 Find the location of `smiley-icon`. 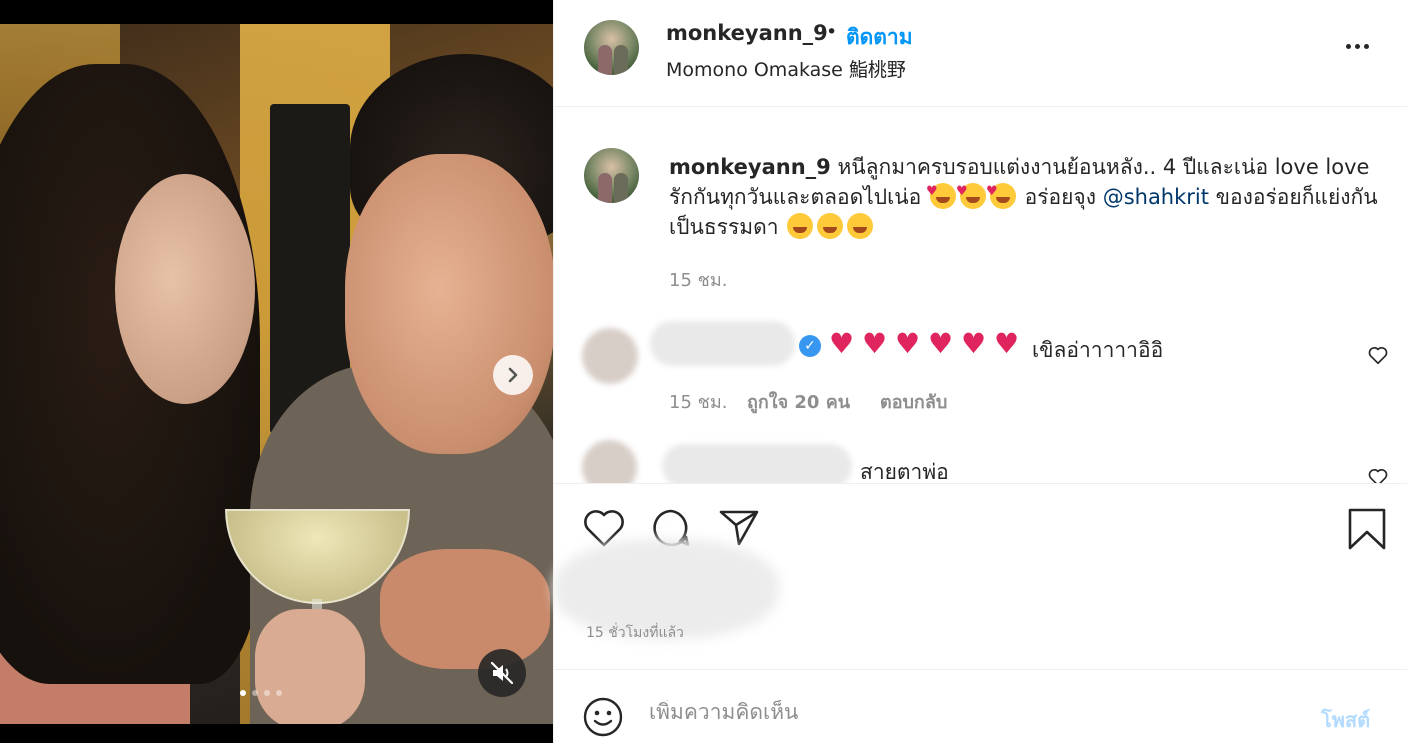

smiley-icon is located at coordinates (603, 717).